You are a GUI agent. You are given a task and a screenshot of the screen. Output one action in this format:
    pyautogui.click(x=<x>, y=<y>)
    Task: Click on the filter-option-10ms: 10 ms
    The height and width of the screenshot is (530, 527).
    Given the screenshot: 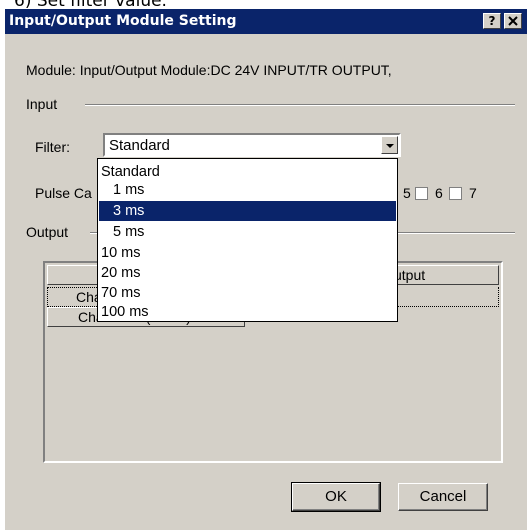 What is the action you would take?
    pyautogui.click(x=247, y=253)
    